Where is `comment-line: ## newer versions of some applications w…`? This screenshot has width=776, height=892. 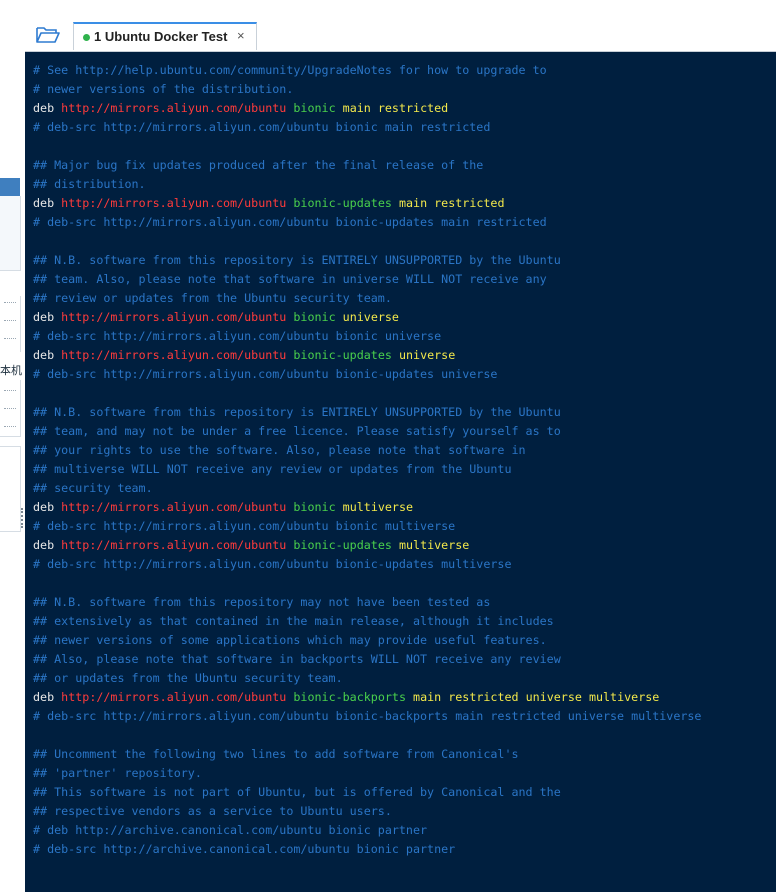
comment-line: ## newer versions of some applications w… is located at coordinates (290, 640).